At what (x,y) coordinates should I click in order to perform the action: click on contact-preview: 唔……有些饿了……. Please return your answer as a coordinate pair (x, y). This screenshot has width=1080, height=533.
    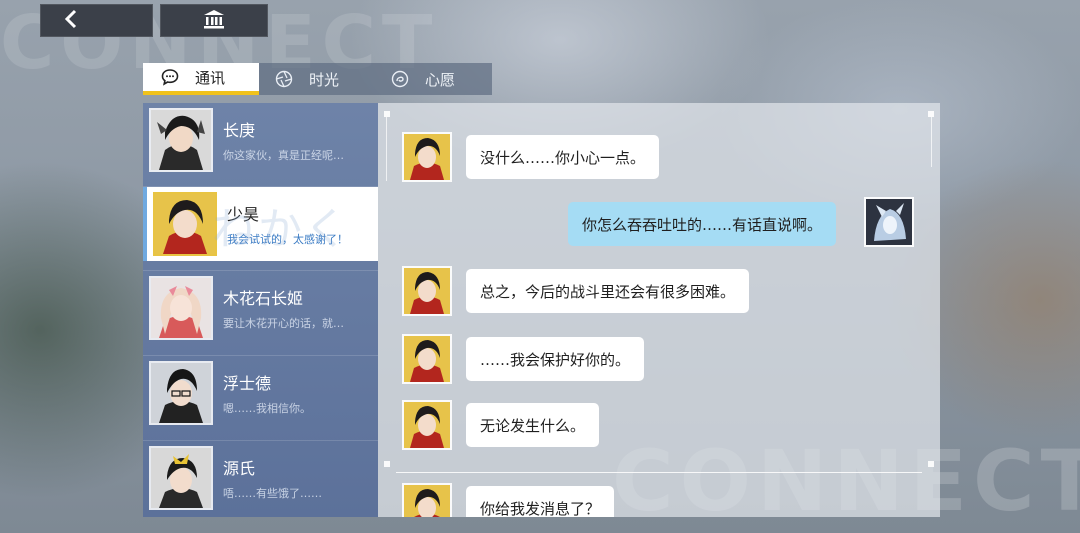
    Looking at the image, I should click on (272, 493).